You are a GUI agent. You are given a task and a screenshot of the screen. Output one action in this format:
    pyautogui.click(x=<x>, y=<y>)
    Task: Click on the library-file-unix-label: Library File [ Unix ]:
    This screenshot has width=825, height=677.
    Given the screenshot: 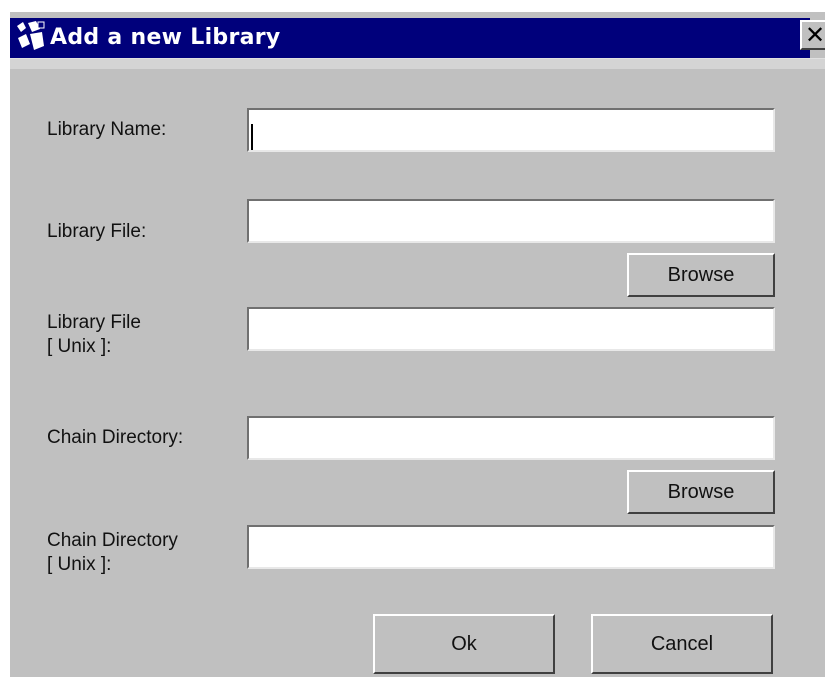 What is the action you would take?
    pyautogui.click(x=94, y=334)
    